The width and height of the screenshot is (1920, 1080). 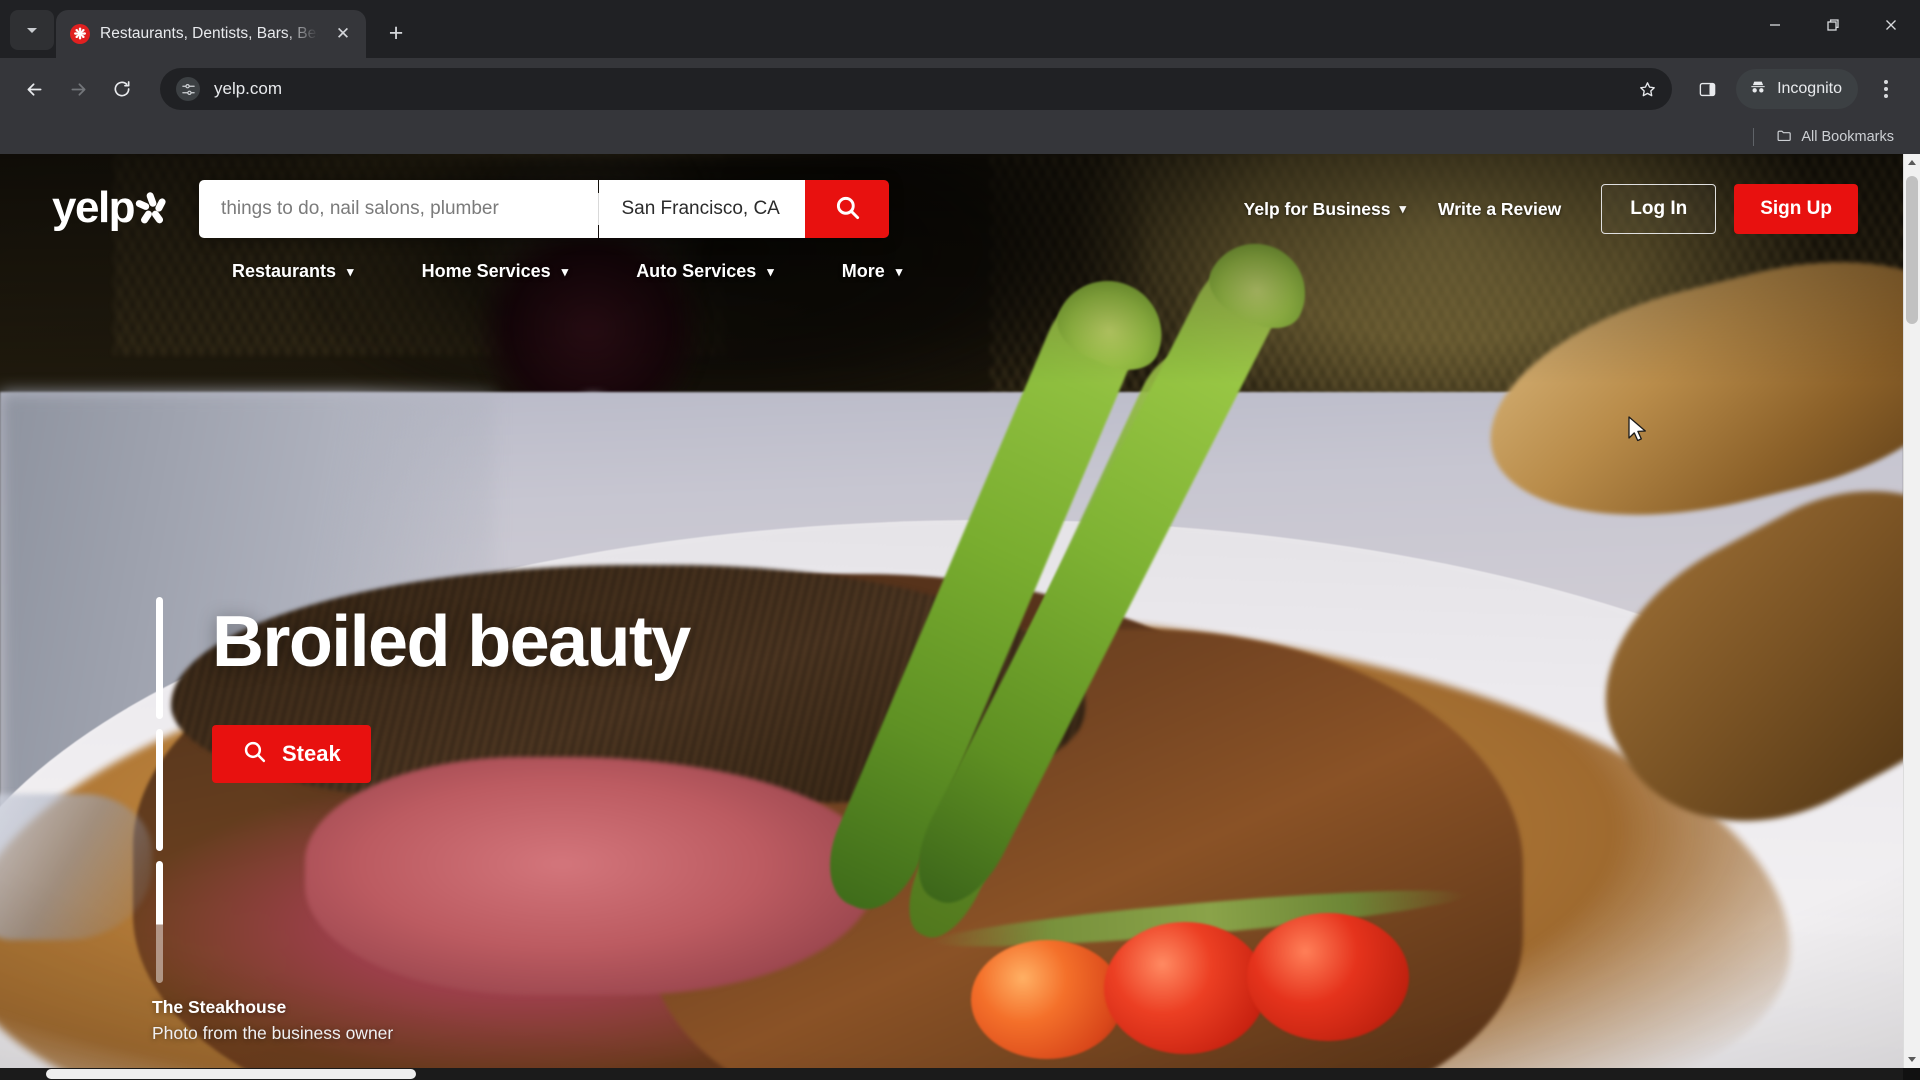 What do you see at coordinates (396, 33) in the screenshot?
I see `new-tab-button: +` at bounding box center [396, 33].